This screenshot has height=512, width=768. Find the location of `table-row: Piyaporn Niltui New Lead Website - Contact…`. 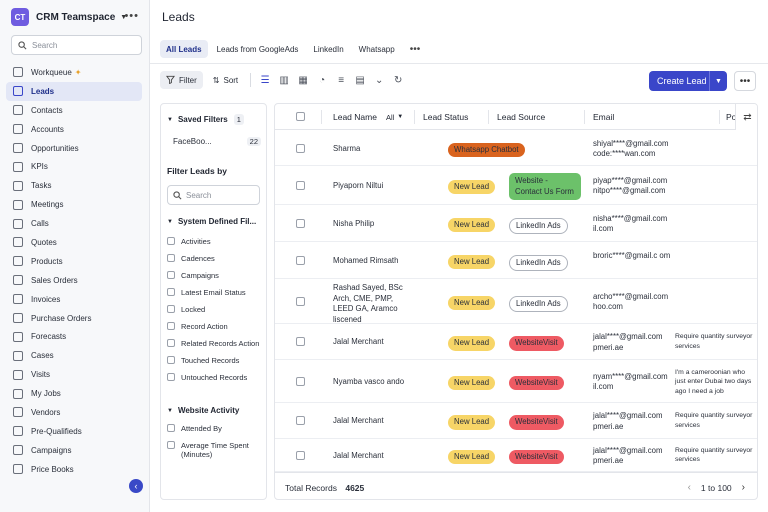

table-row: Piyaporn Niltui New Lead Website - Contact… is located at coordinates (516, 185).